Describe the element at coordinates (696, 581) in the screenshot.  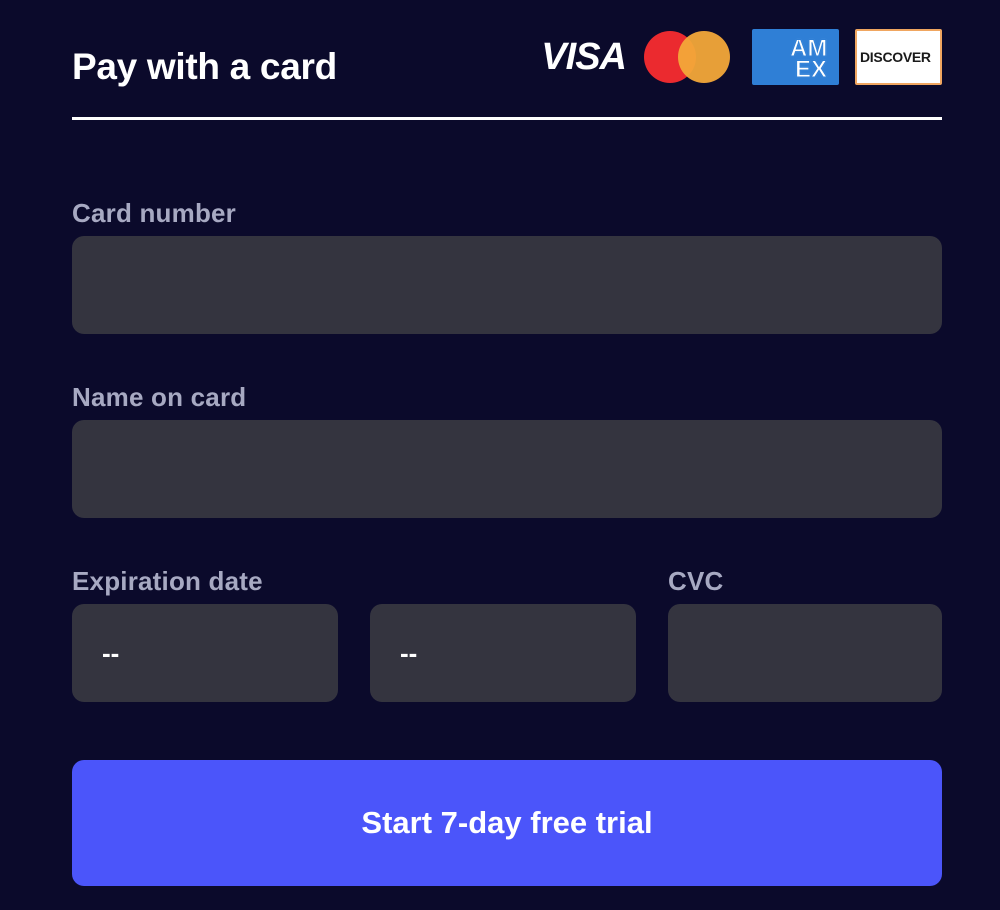
I see `cvc-label: CVC` at that location.